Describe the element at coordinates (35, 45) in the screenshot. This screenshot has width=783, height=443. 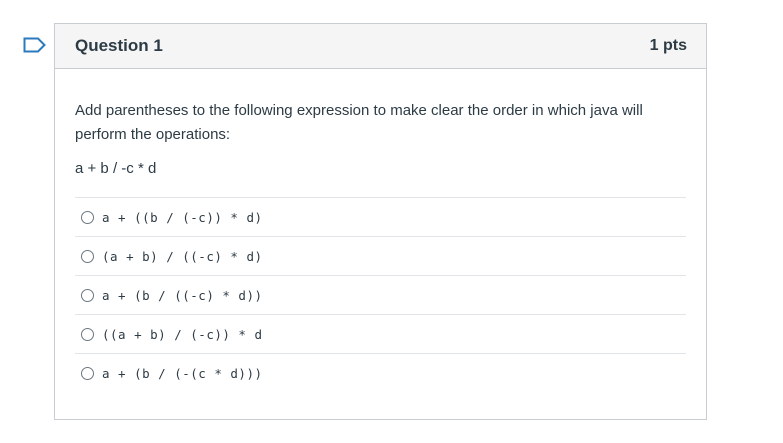
I see `flag-question-icon` at that location.